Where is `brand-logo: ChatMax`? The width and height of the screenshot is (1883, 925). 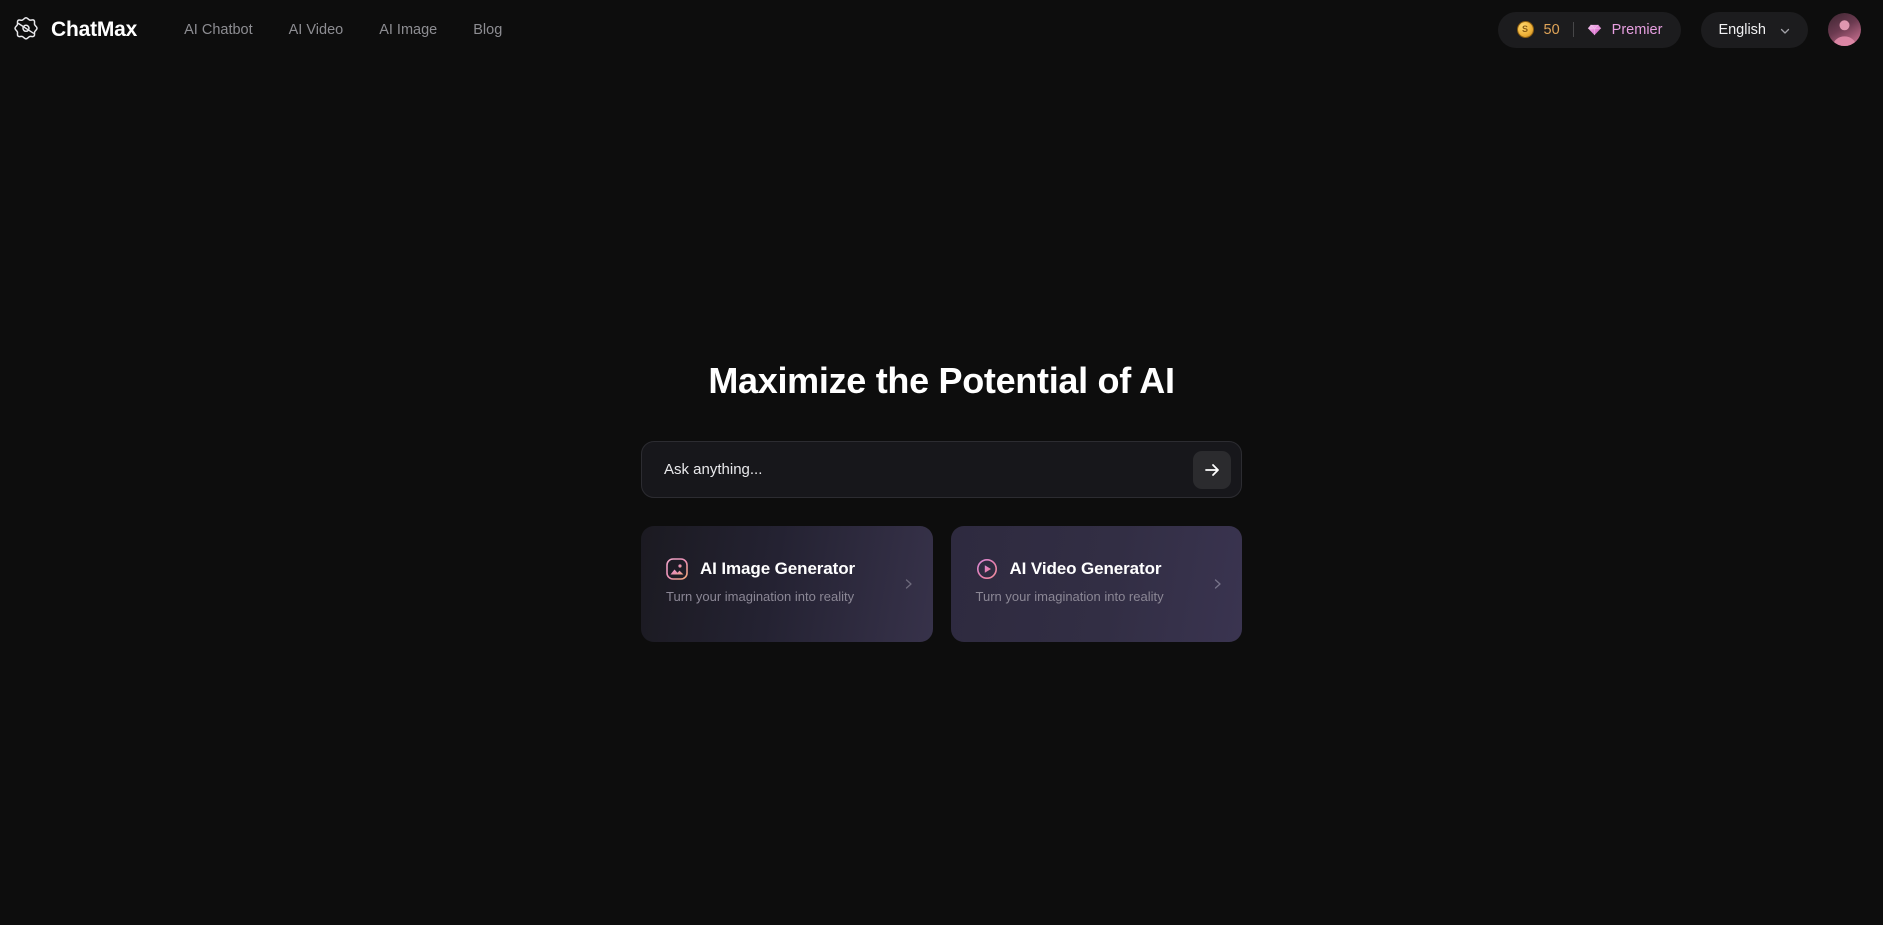 brand-logo: ChatMax is located at coordinates (74, 30).